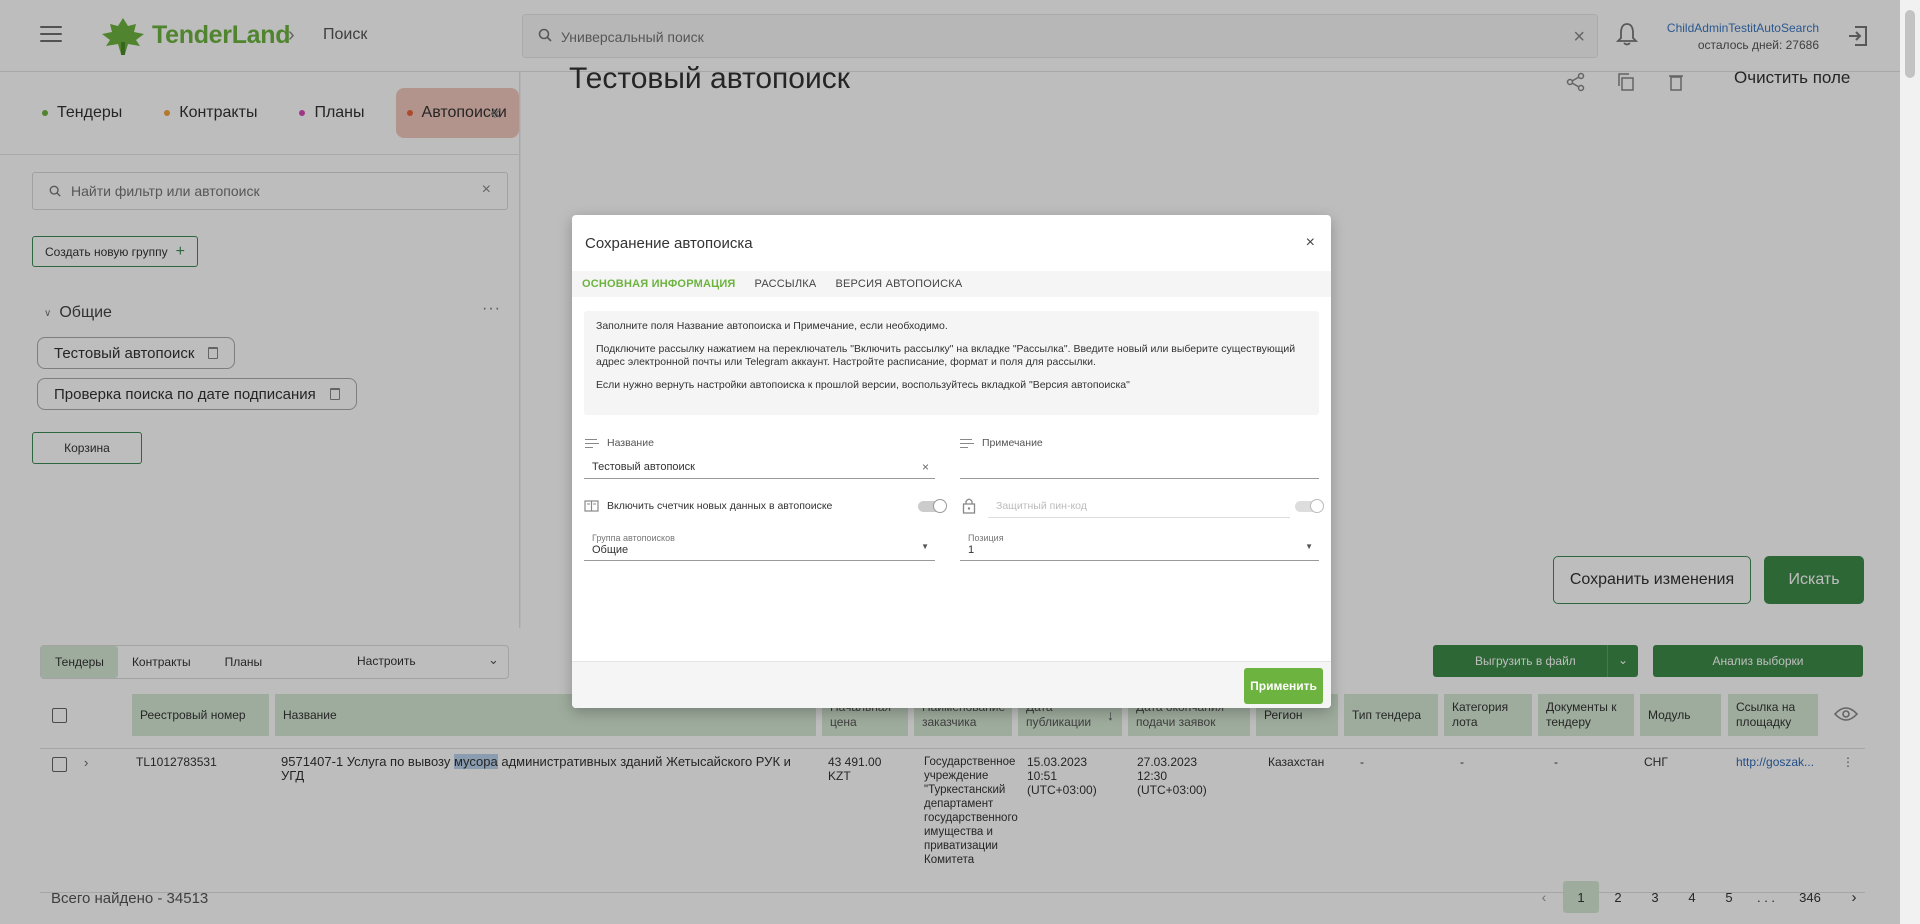 The height and width of the screenshot is (924, 1920). I want to click on scrollbar-thumb, so click(1910, 44).